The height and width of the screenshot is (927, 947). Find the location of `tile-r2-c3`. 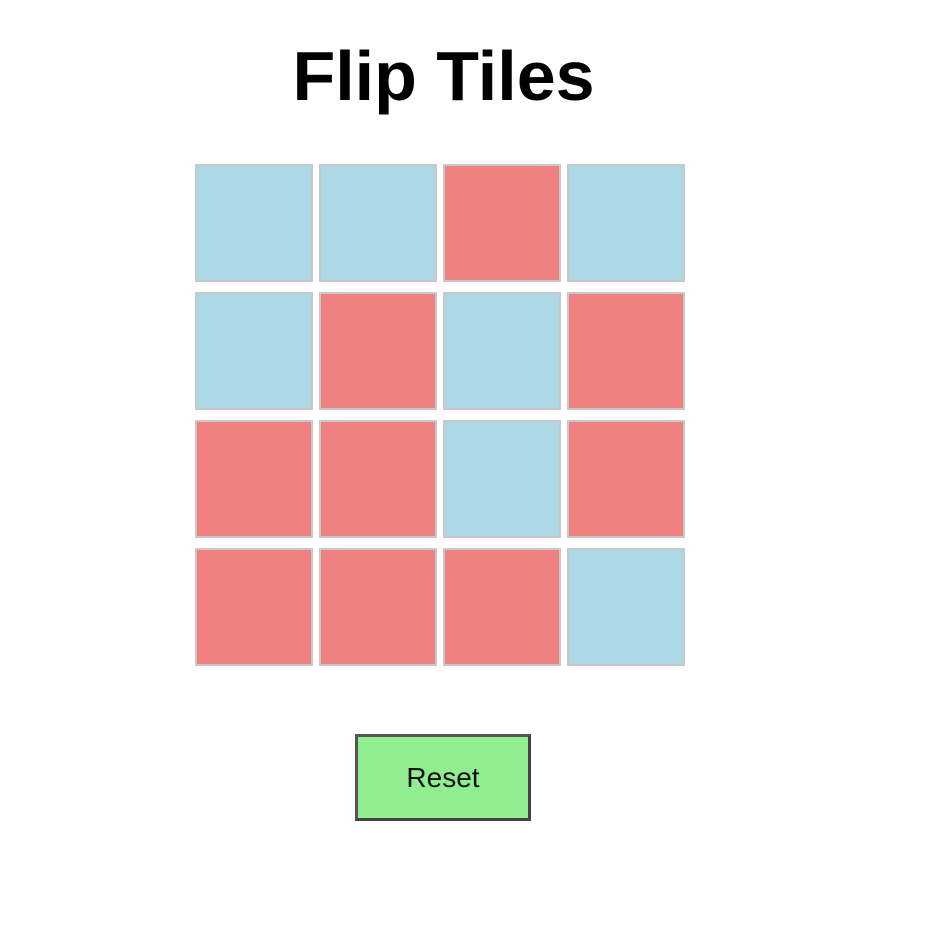

tile-r2-c3 is located at coordinates (502, 351).